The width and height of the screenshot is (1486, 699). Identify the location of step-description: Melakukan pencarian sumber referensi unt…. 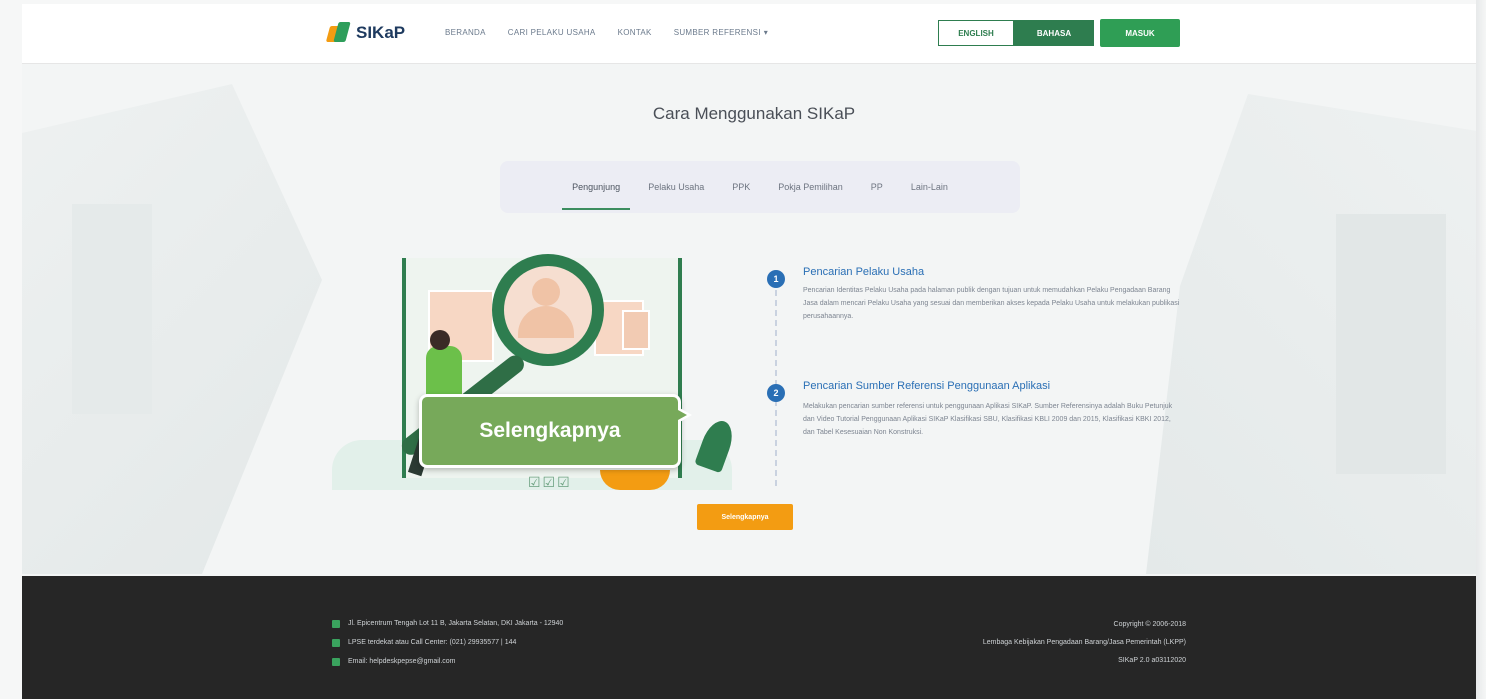
(988, 419).